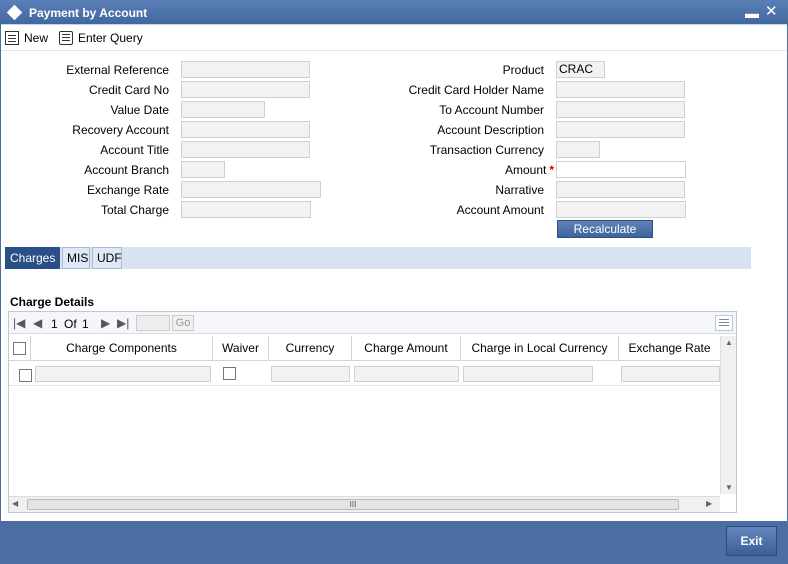  What do you see at coordinates (491, 110) in the screenshot?
I see `to-account-number-label: To Account Number` at bounding box center [491, 110].